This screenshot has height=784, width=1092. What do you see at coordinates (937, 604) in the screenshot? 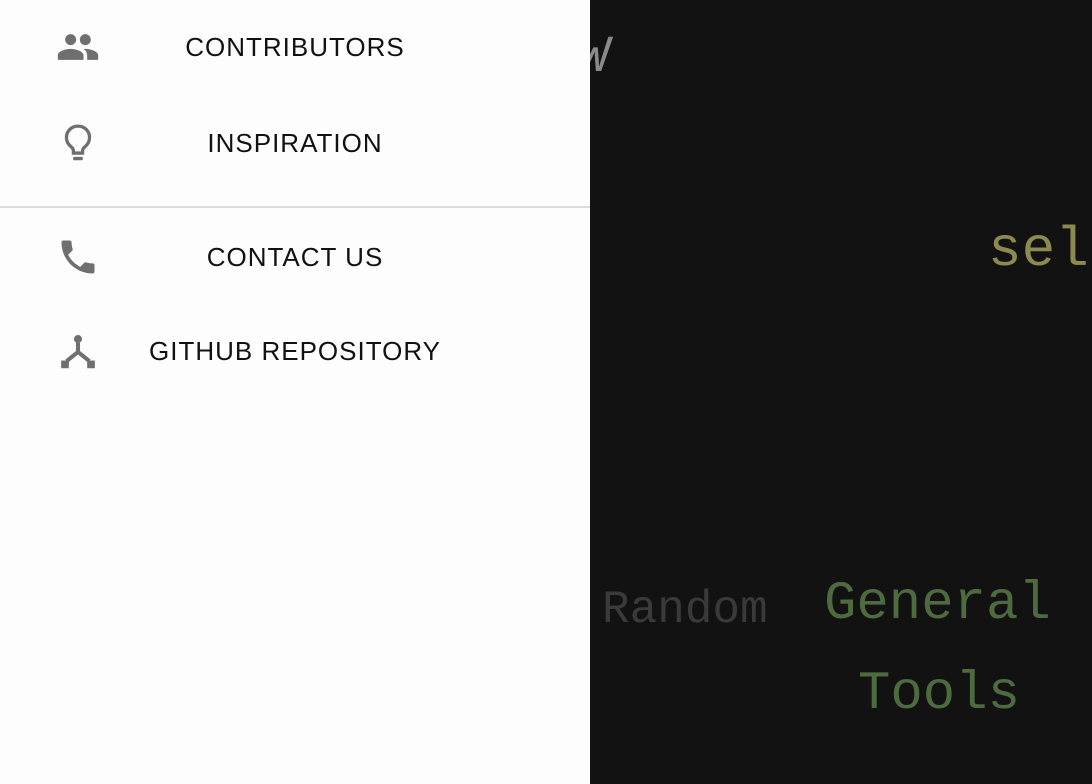
I see `tag-general: General` at bounding box center [937, 604].